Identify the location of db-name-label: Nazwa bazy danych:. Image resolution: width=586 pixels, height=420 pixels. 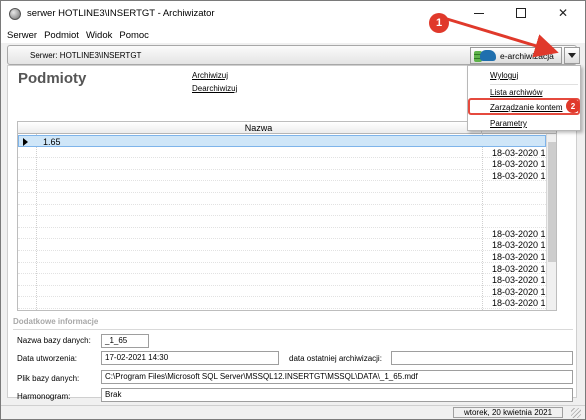
(54, 340).